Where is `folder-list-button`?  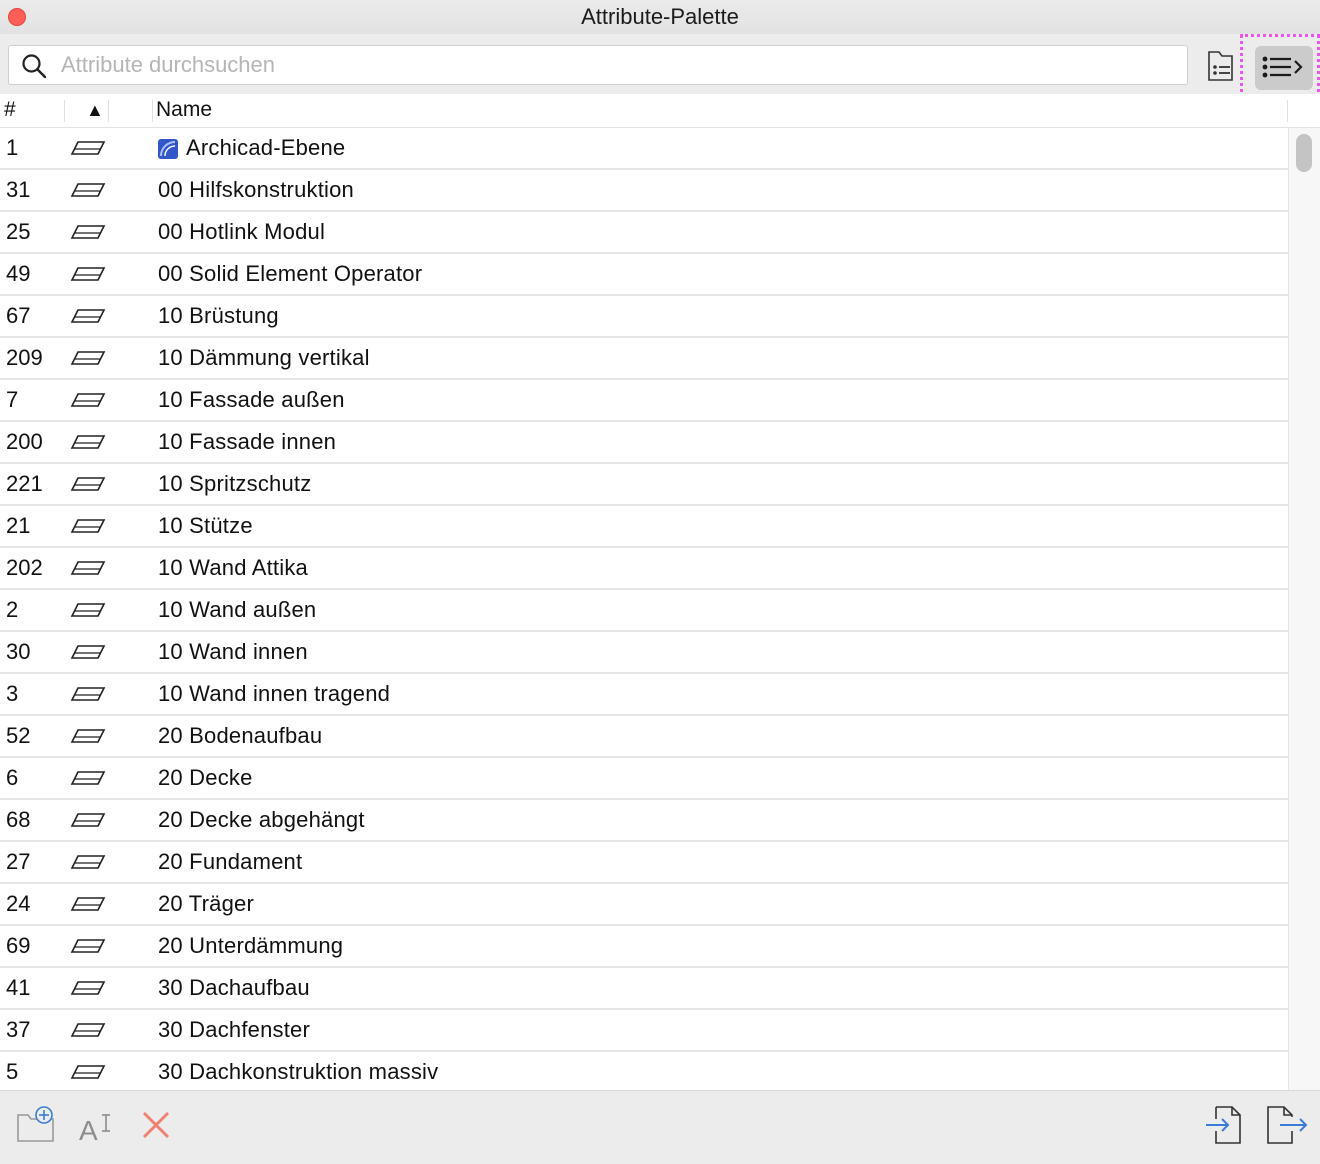
folder-list-button is located at coordinates (1221, 66).